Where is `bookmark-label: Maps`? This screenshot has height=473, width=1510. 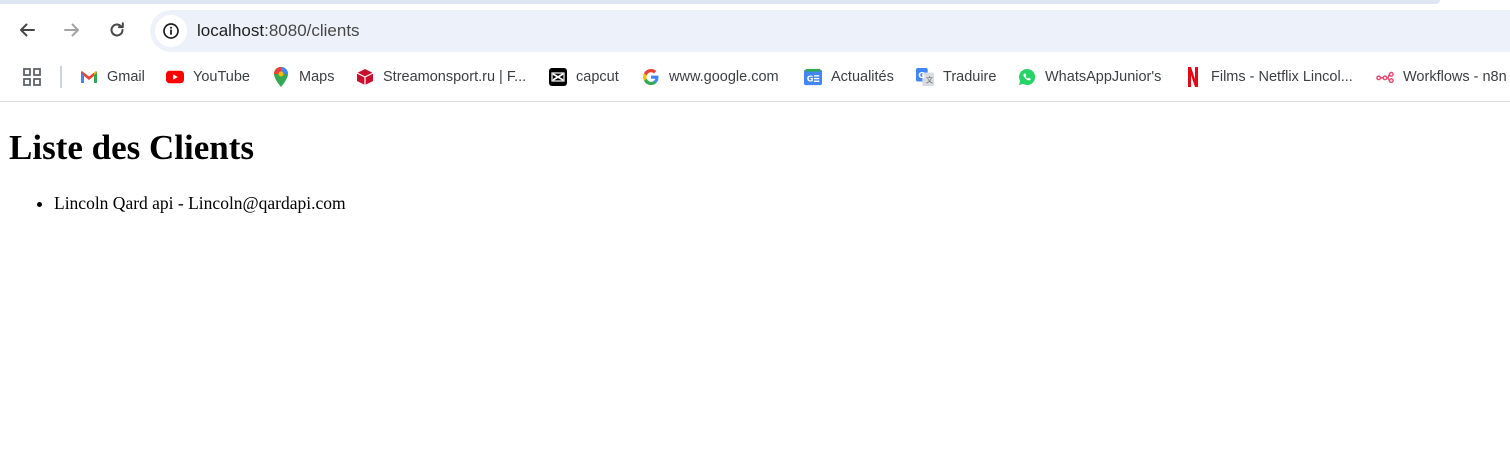 bookmark-label: Maps is located at coordinates (317, 77).